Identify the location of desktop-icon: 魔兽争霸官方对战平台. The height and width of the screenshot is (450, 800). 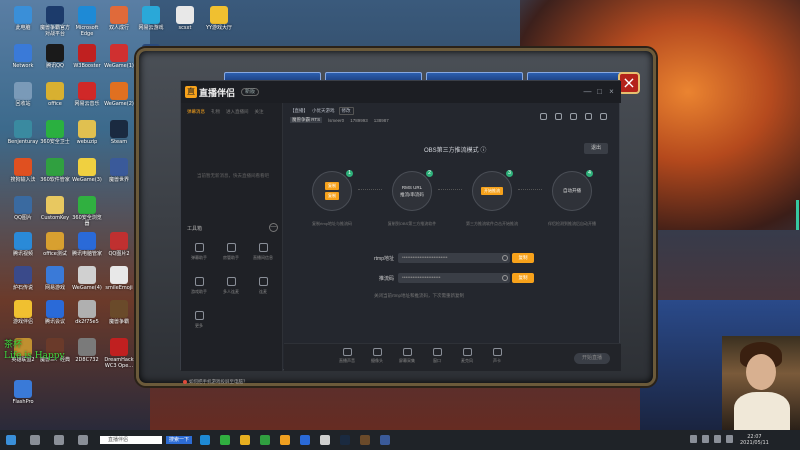
(55, 21).